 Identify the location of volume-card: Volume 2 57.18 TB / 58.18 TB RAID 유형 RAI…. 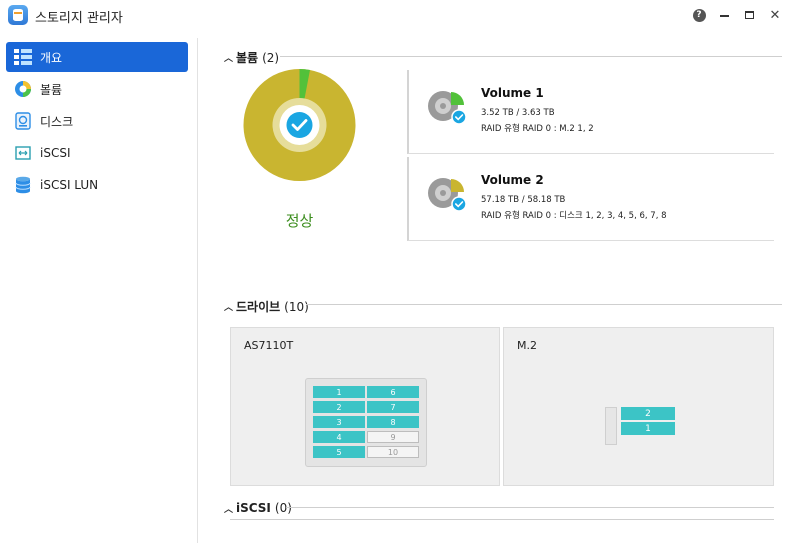
(590, 199).